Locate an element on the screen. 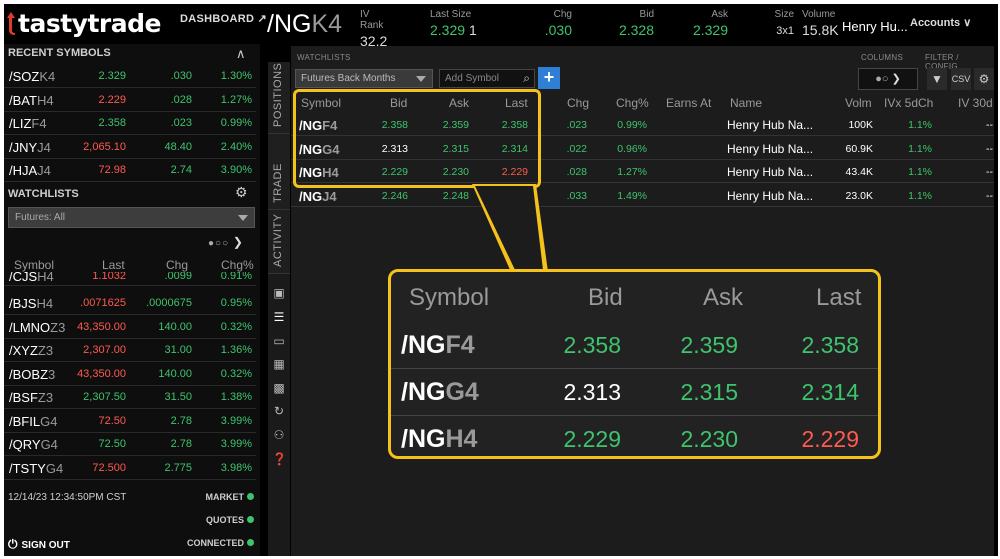 The height and width of the screenshot is (559, 1000). symbol-month: G4 is located at coordinates (462, 392).